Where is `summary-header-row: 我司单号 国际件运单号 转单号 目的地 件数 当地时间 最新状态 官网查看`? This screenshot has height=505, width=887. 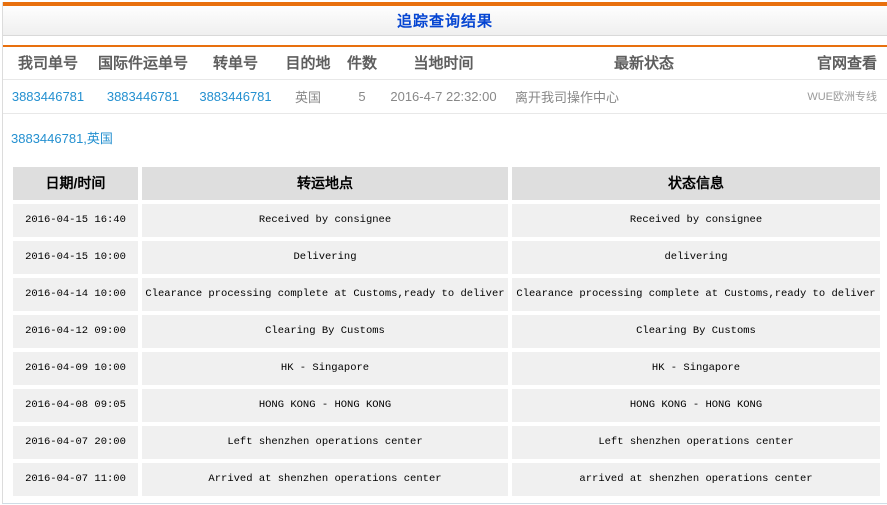
summary-header-row: 我司单号 国际件运单号 转单号 目的地 件数 当地时间 最新状态 官网查看 is located at coordinates (445, 63).